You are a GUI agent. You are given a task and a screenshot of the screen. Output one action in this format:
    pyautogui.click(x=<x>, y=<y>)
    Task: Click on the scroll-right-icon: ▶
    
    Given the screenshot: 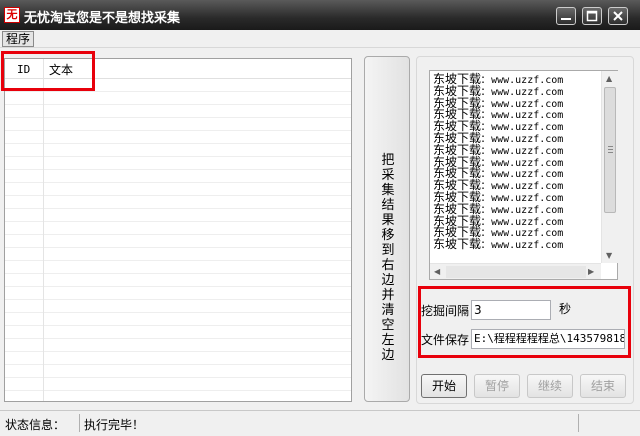 What is the action you would take?
    pyautogui.click(x=591, y=271)
    